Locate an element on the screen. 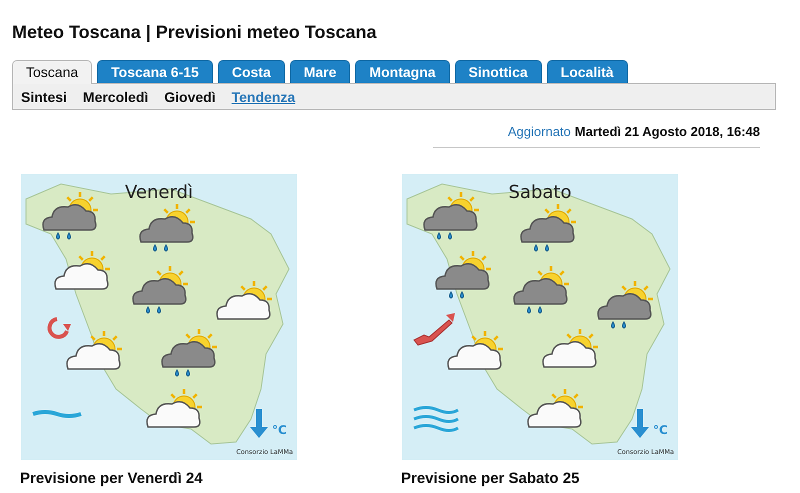 This screenshot has height=493, width=800. subnav-link: Tendenza is located at coordinates (264, 96).